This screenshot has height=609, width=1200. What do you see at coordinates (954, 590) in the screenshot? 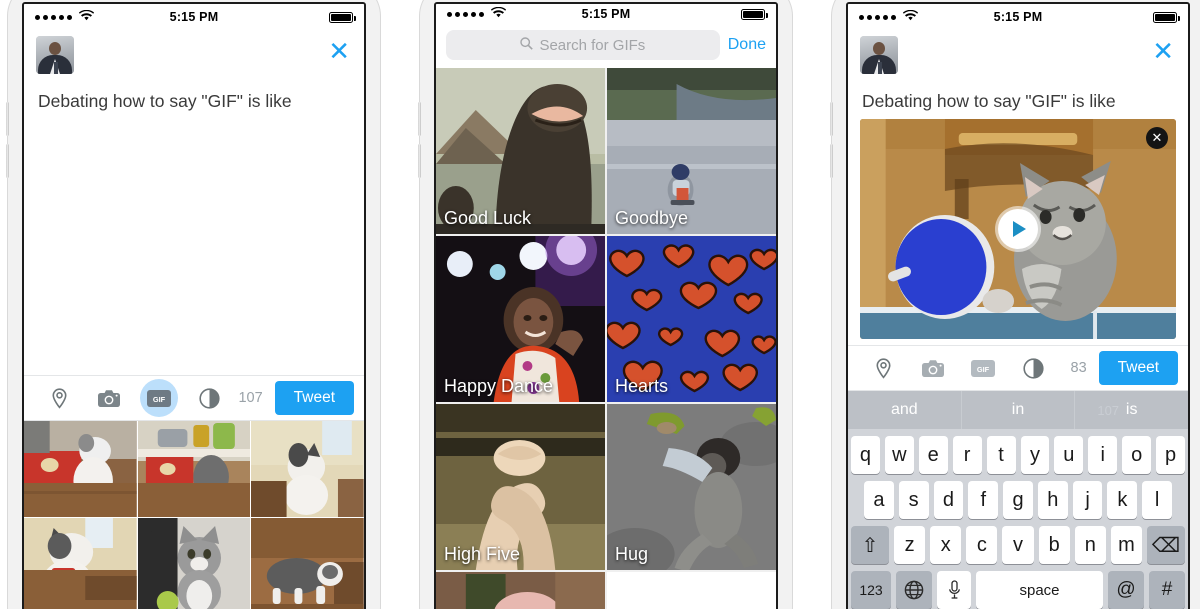
I see `mic-icon` at bounding box center [954, 590].